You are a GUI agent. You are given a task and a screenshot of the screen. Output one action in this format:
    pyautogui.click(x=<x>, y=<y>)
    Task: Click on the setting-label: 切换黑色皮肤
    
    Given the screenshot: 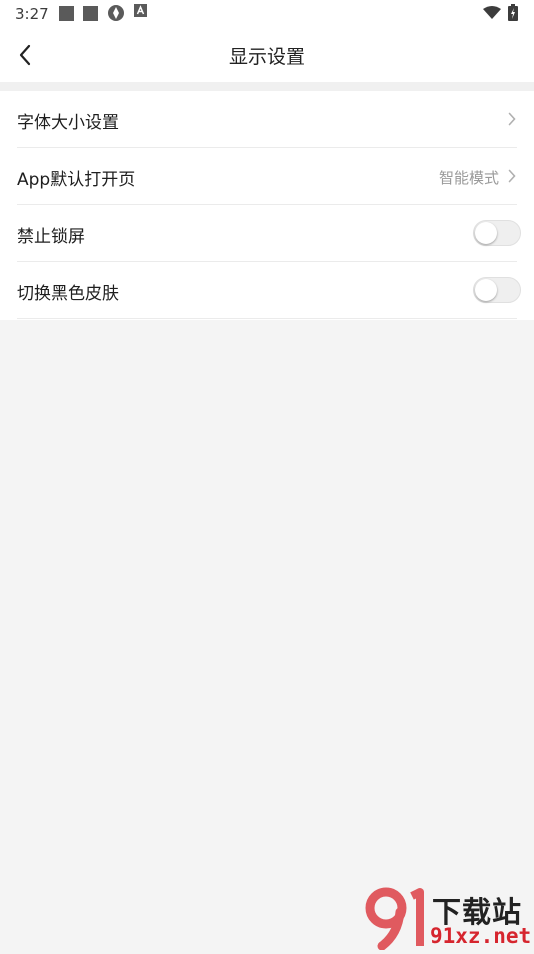 What is the action you would take?
    pyautogui.click(x=68, y=294)
    